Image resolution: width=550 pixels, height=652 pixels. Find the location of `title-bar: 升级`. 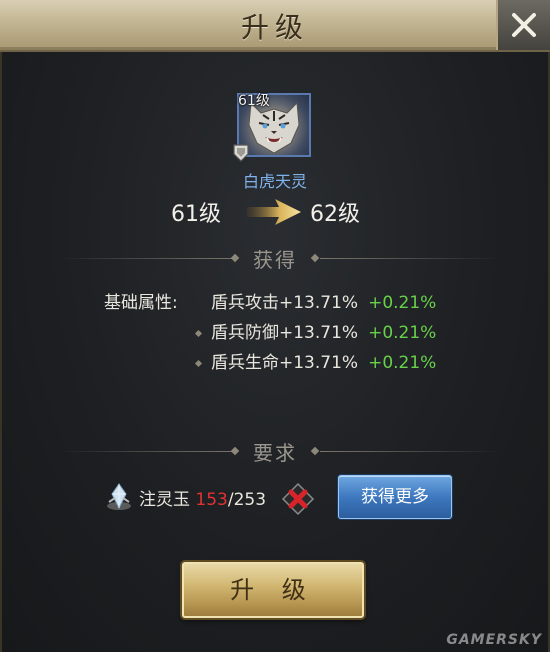

title-bar: 升级 is located at coordinates (275, 26).